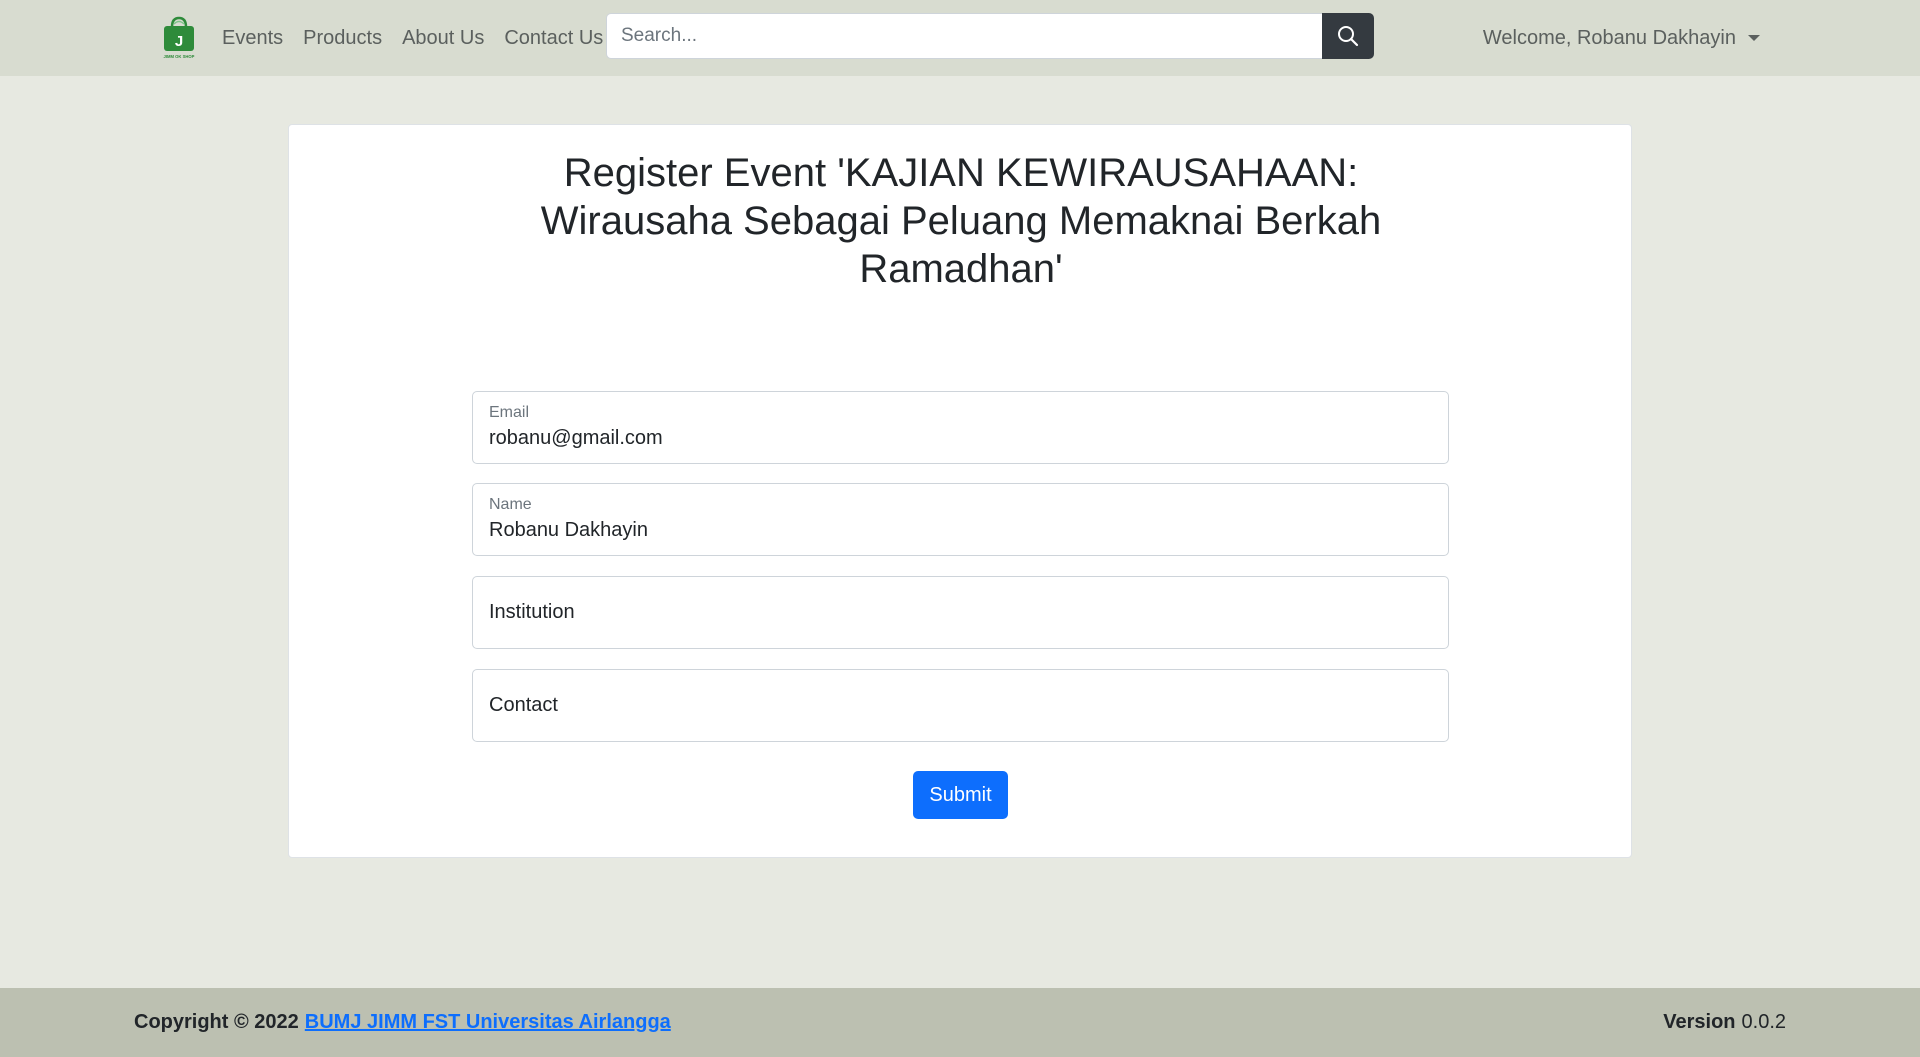 The width and height of the screenshot is (1920, 1057). Describe the element at coordinates (960, 705) in the screenshot. I see `contact-field: Contact` at that location.